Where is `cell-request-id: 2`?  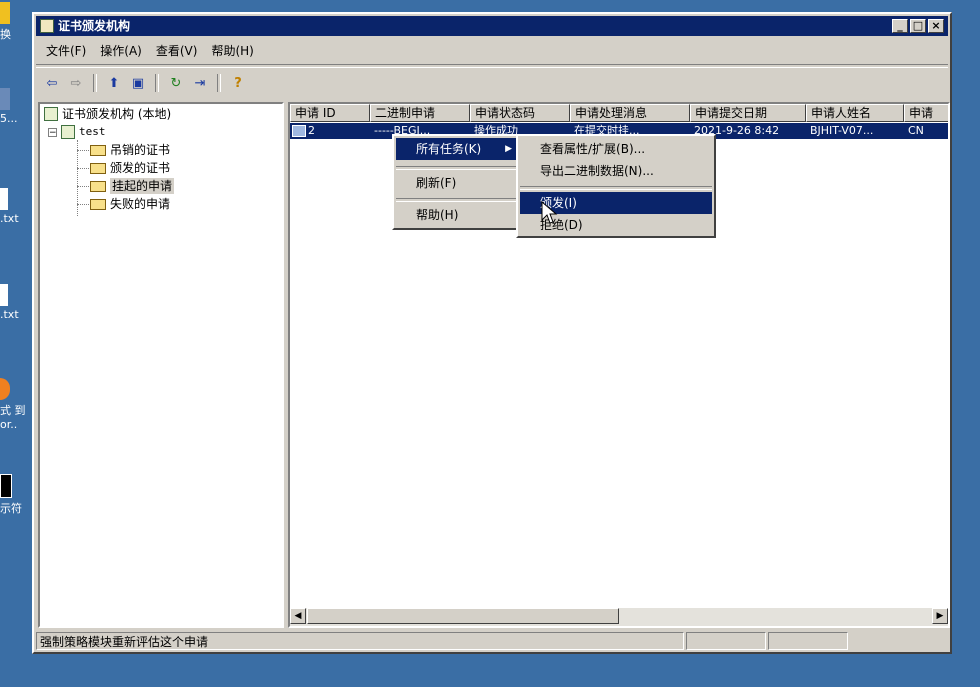
cell-request-id: 2 is located at coordinates (330, 131).